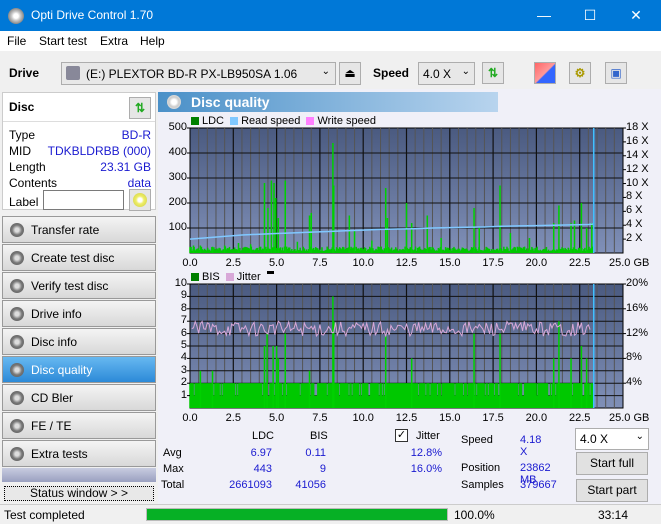  I want to click on disc-info-icon, so click(17, 342).